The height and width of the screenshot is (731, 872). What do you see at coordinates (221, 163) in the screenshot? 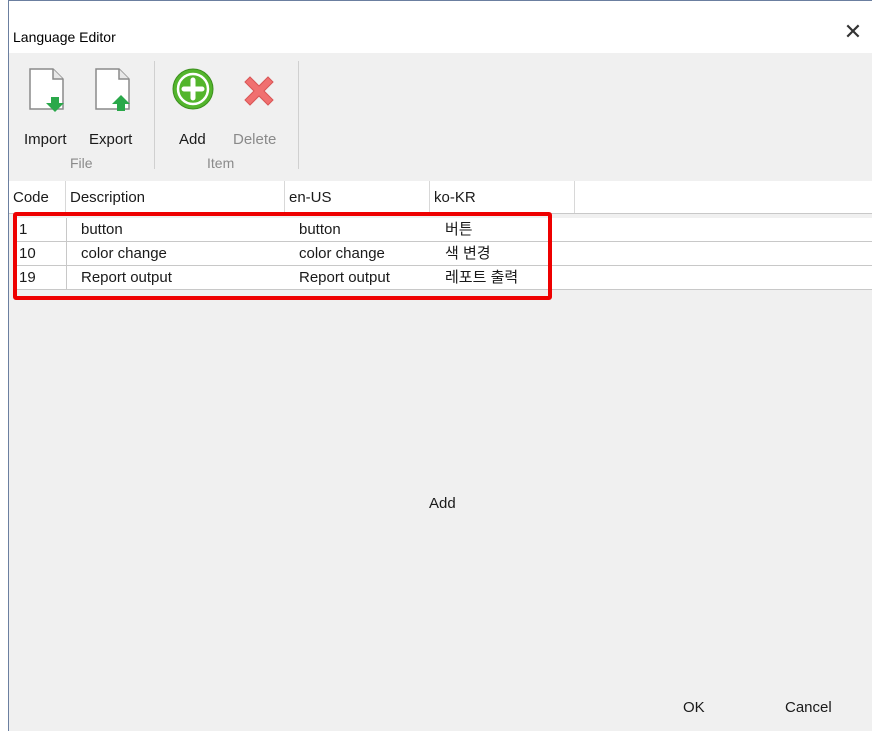
I see `group-label-item: Item` at bounding box center [221, 163].